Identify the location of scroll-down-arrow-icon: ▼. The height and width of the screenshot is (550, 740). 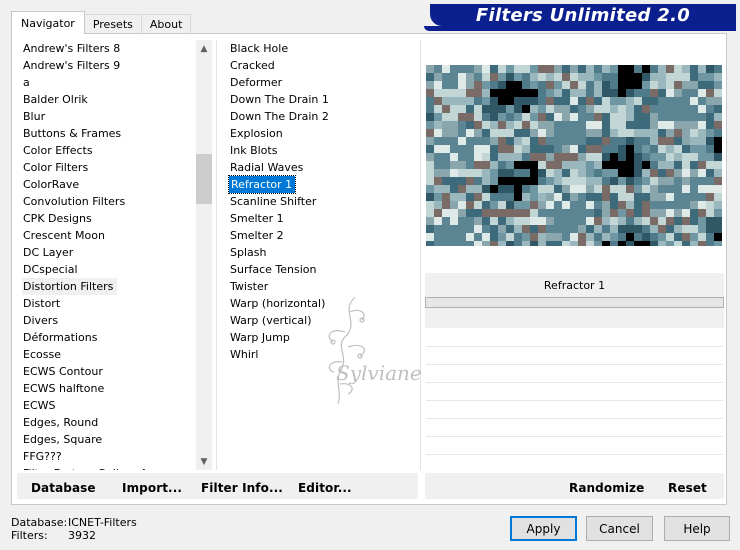
(204, 461).